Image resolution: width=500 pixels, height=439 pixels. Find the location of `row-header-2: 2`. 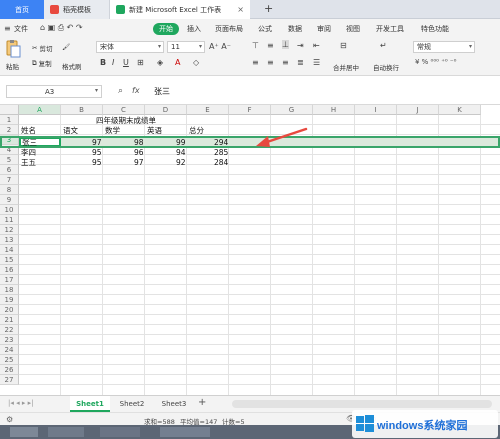

row-header-2: 2 is located at coordinates (9, 130).